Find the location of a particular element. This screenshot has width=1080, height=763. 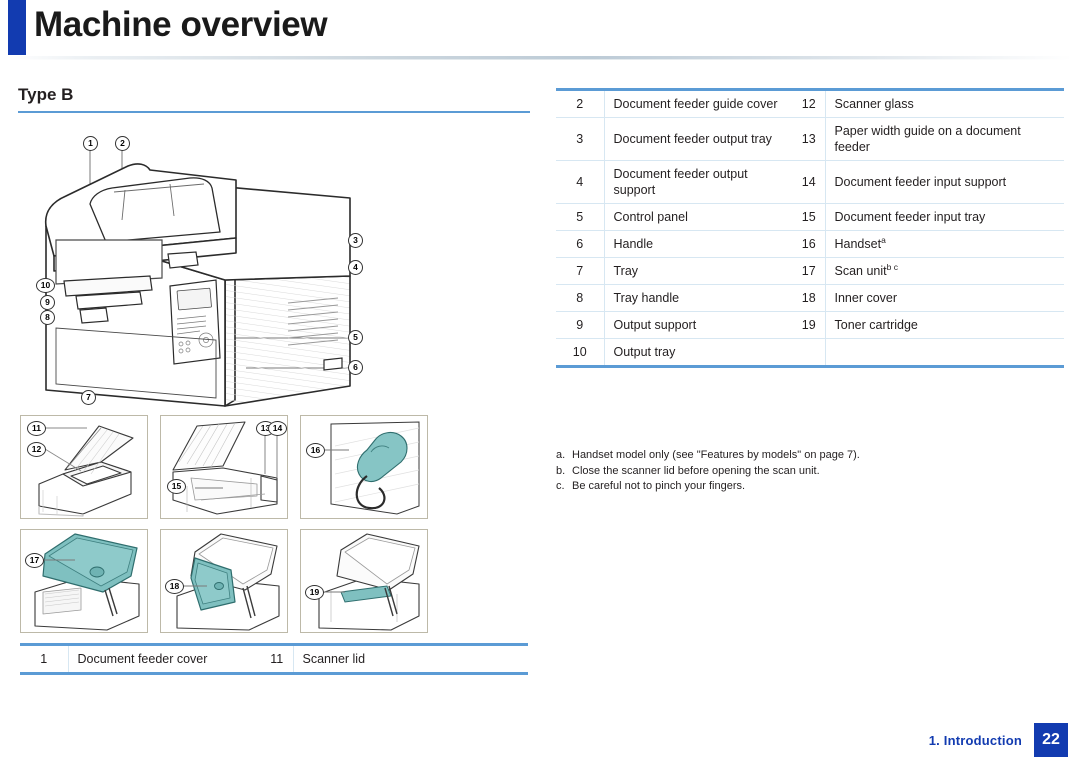

table-row: 10 Output tray is located at coordinates (810, 351).